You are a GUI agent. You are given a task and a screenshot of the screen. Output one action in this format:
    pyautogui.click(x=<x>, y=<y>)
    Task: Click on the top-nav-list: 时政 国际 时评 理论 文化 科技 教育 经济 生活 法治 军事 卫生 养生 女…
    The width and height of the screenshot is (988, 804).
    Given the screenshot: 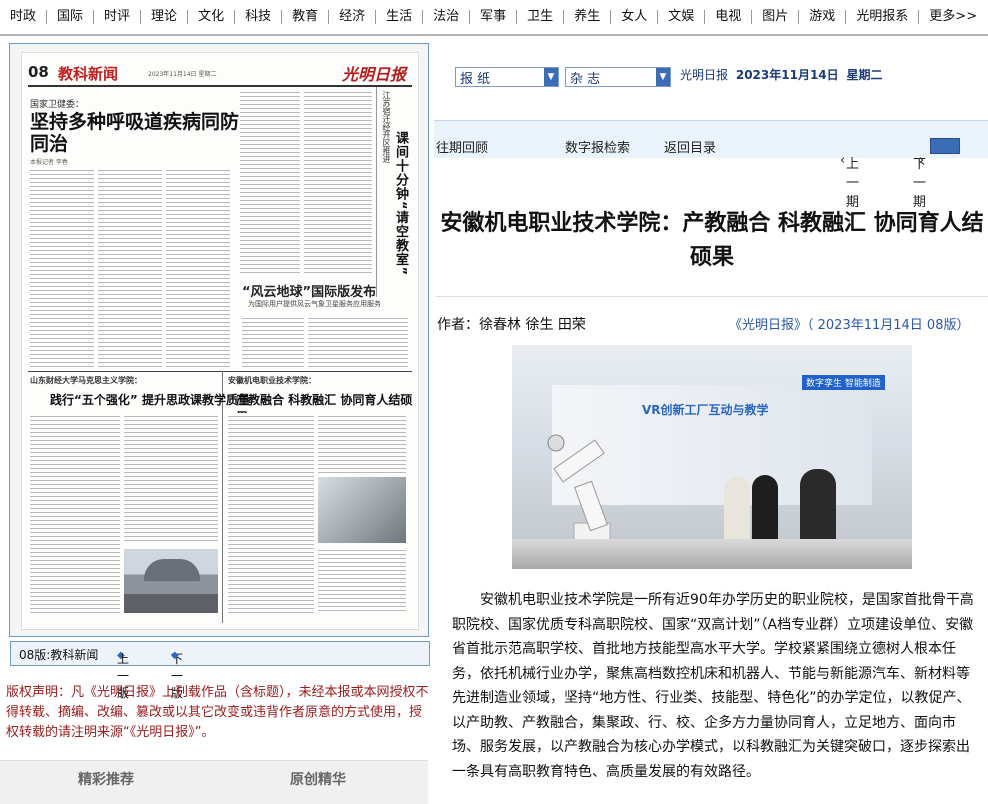 What is the action you would take?
    pyautogui.click(x=494, y=17)
    